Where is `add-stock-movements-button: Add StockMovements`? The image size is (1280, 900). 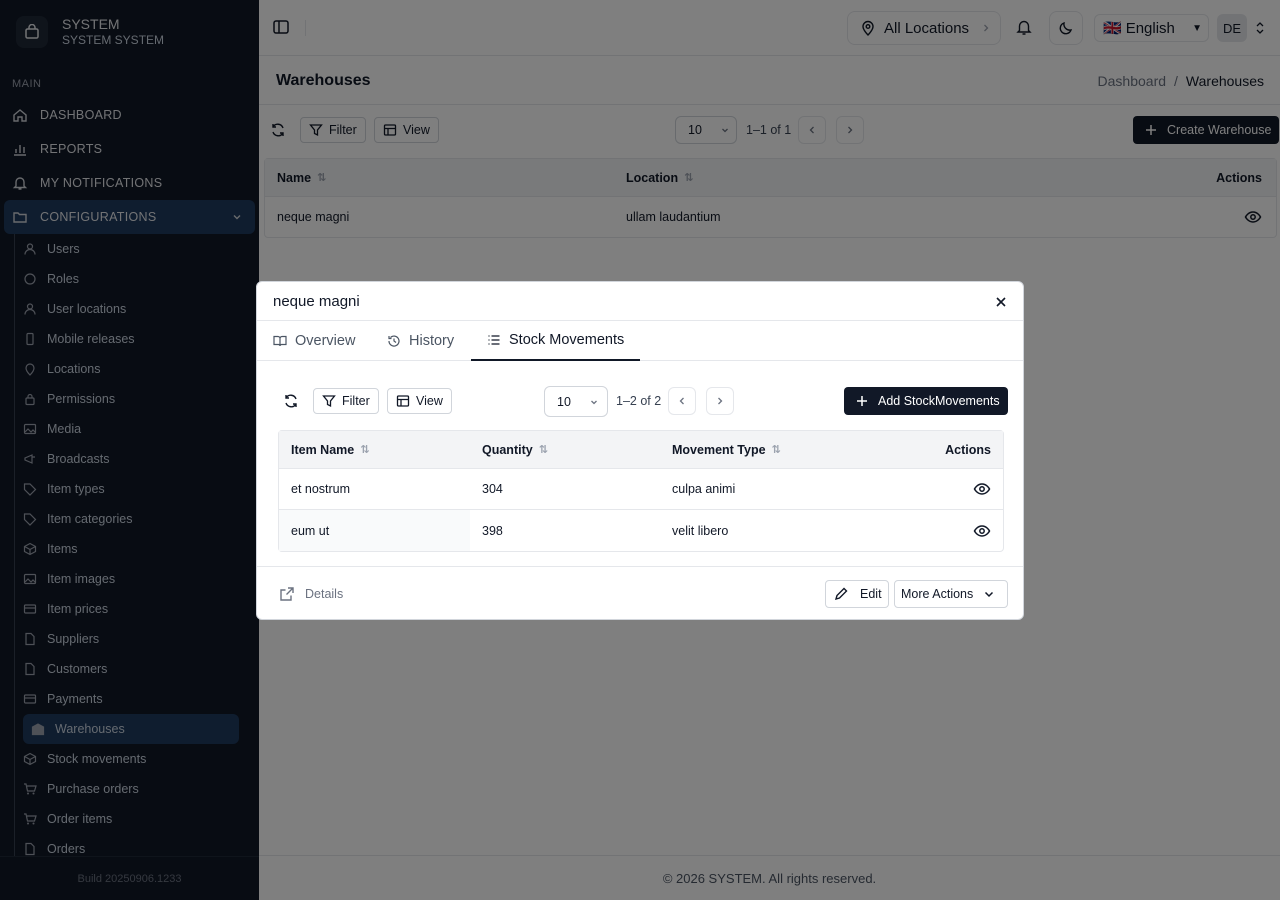
add-stock-movements-button: Add StockMovements is located at coordinates (926, 401).